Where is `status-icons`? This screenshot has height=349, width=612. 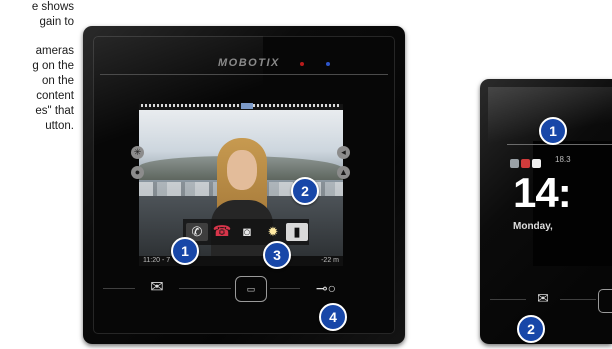
status-icons is located at coordinates (527, 161).